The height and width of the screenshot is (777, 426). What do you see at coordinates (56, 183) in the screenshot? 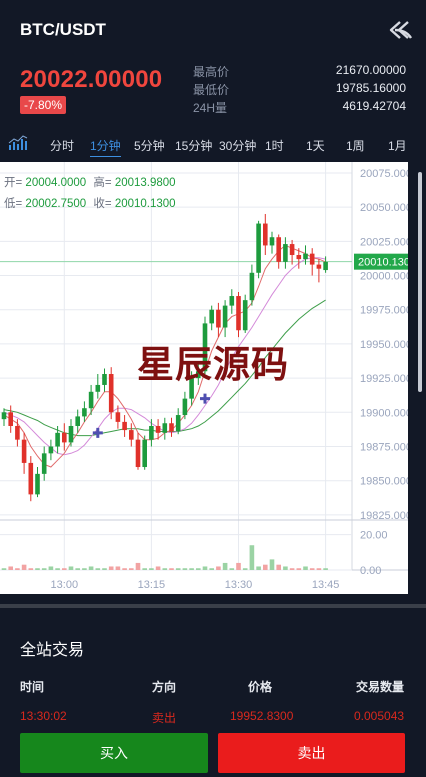
I see `open-value: 20004.0000` at bounding box center [56, 183].